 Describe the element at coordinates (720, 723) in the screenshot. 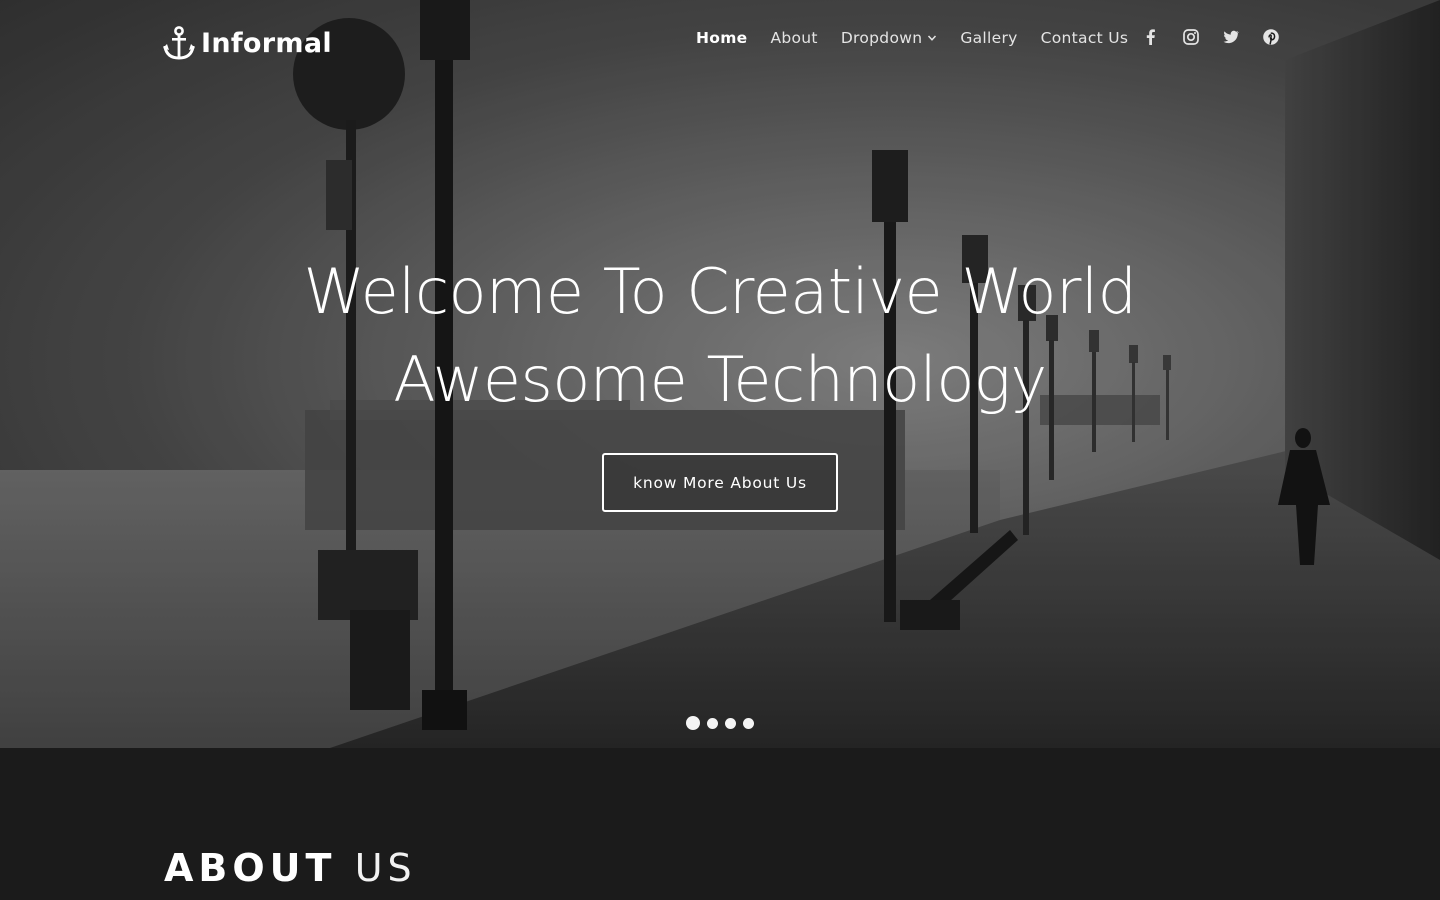

I see `slider-pagination` at that location.